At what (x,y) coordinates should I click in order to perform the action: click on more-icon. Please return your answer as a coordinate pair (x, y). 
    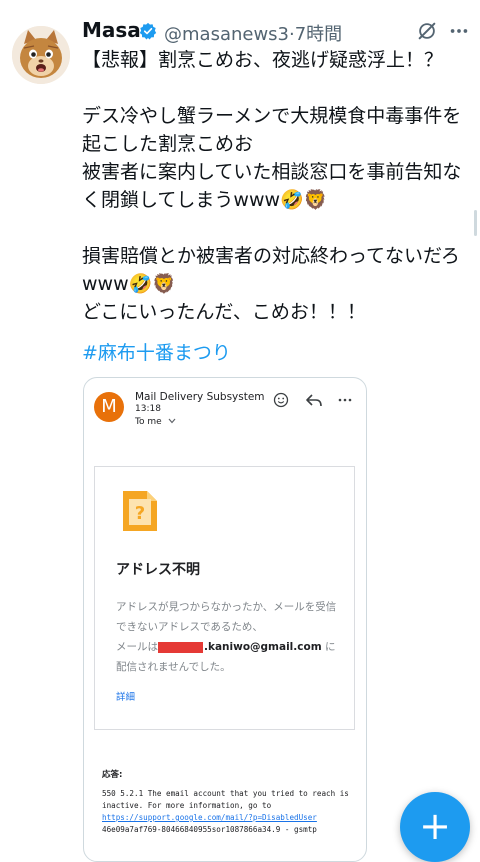
    Looking at the image, I should click on (459, 31).